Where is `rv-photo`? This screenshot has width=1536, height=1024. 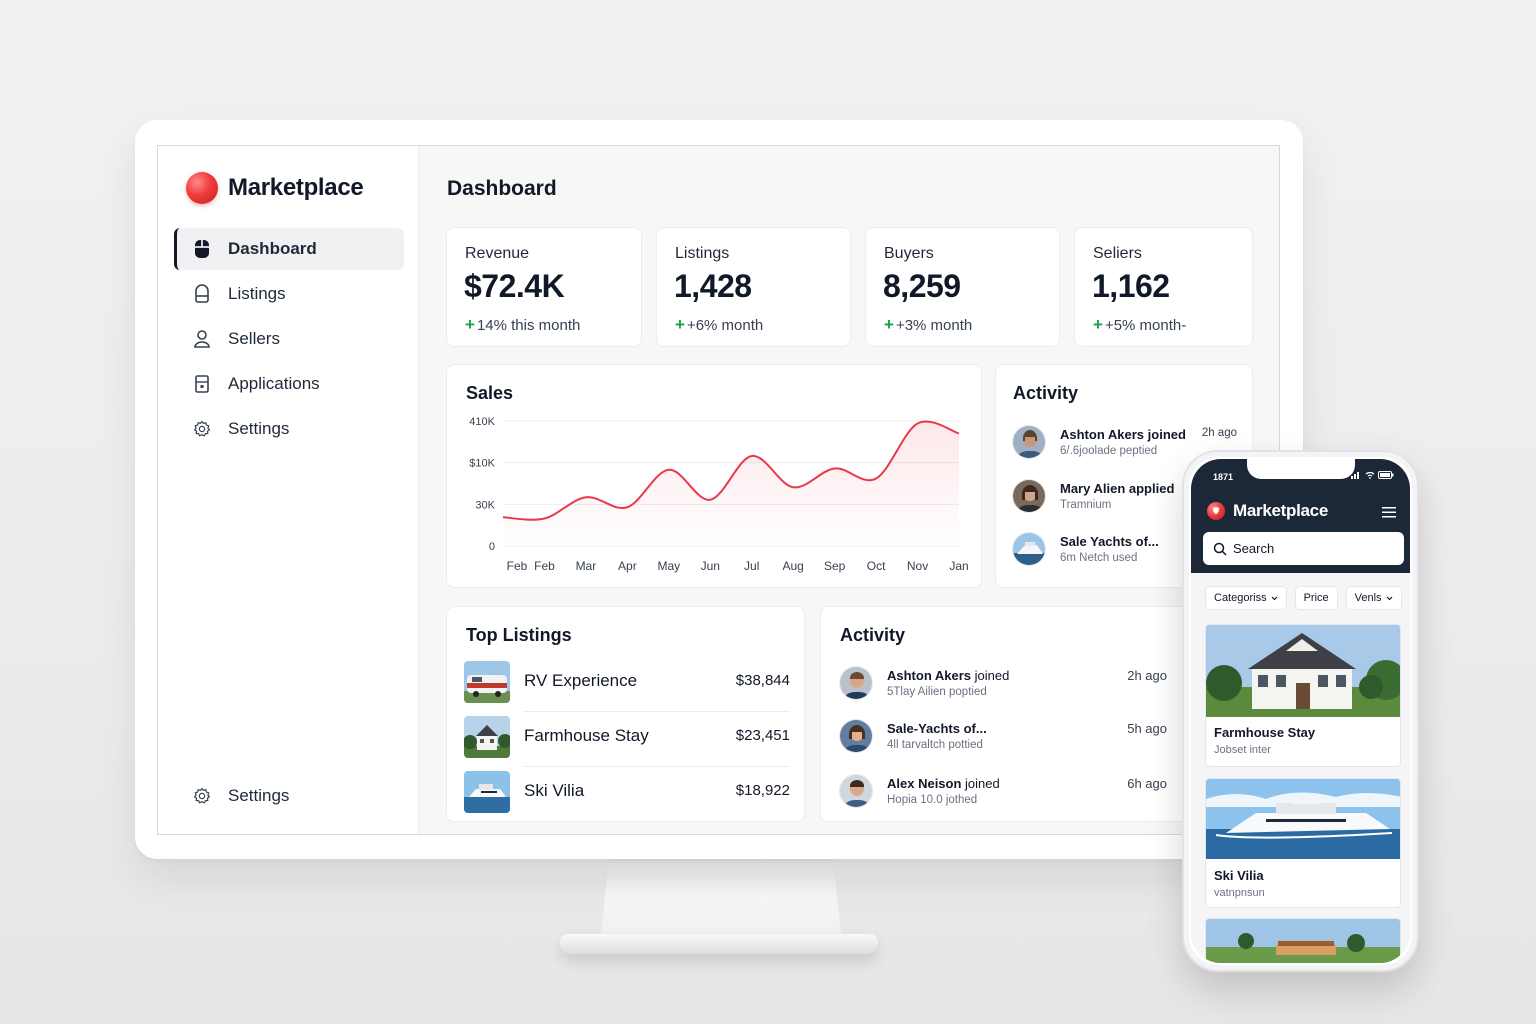
rv-photo is located at coordinates (487, 682).